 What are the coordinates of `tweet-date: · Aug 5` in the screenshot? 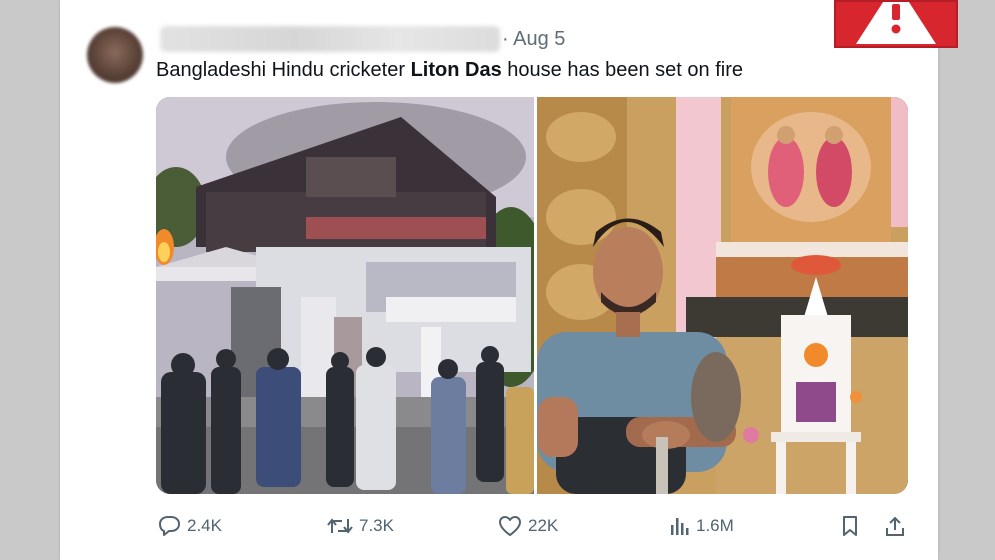 It's located at (533, 39).